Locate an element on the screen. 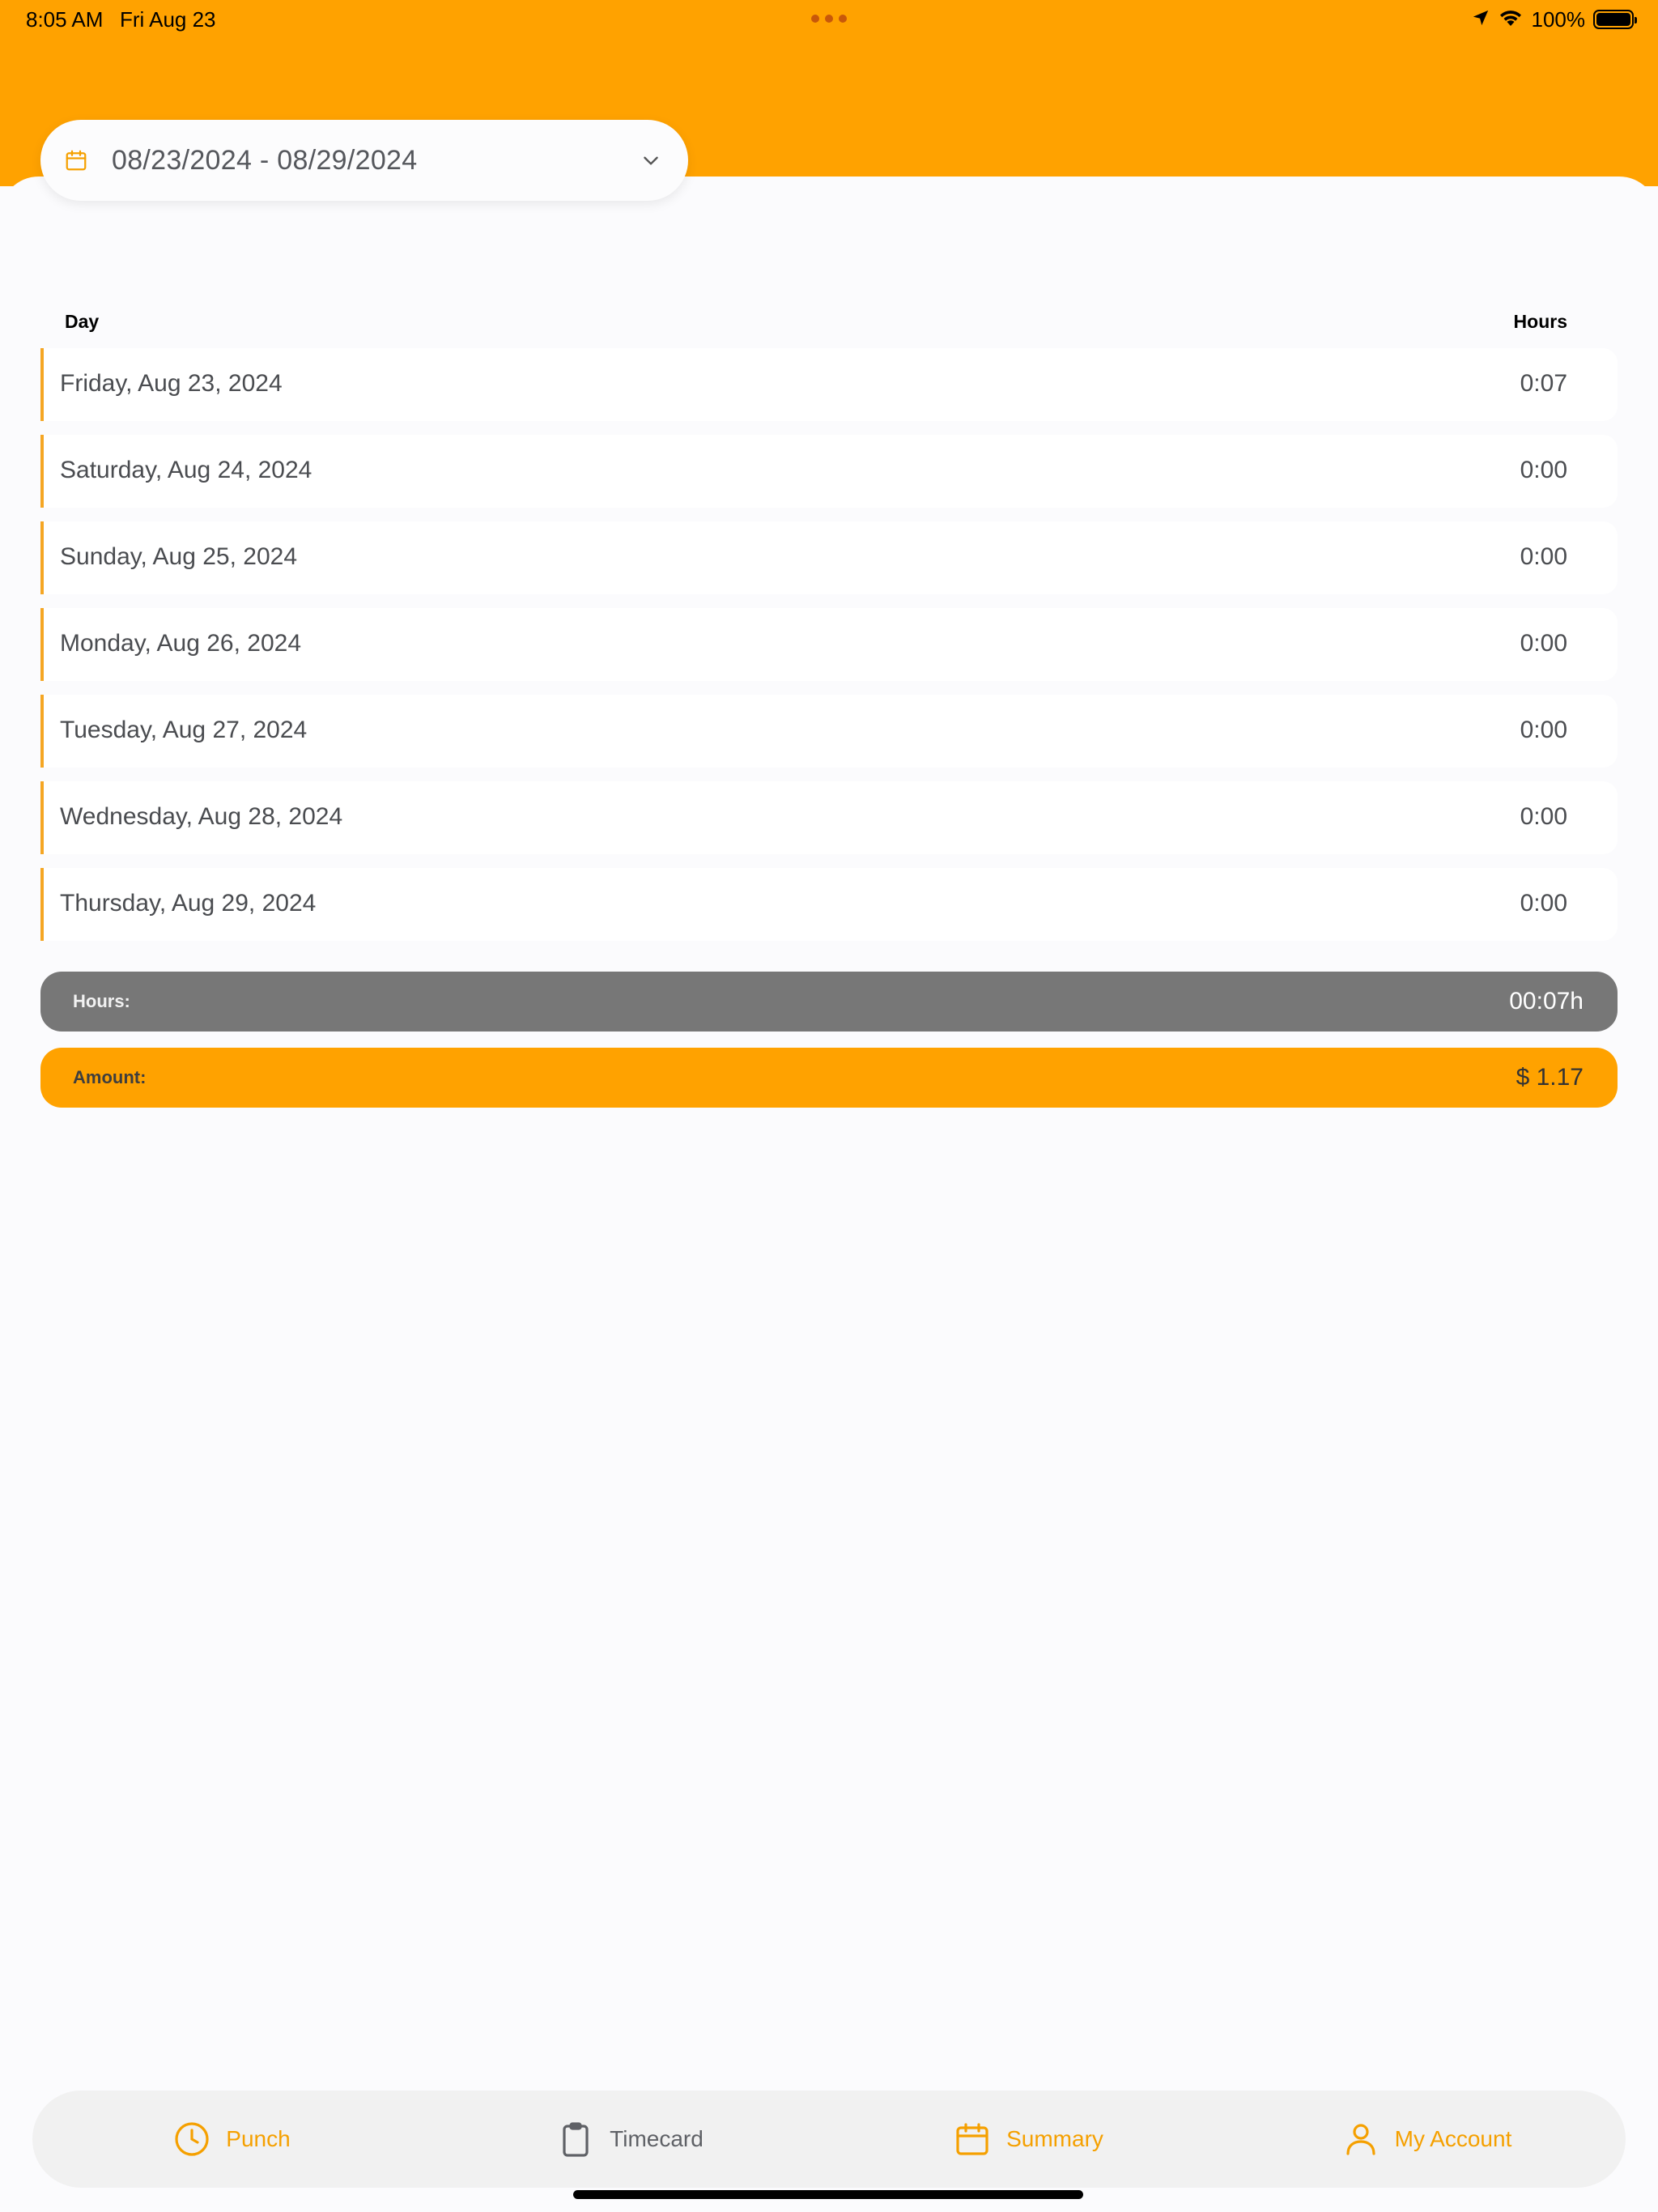  status-indicators: 100% is located at coordinates (1554, 19).